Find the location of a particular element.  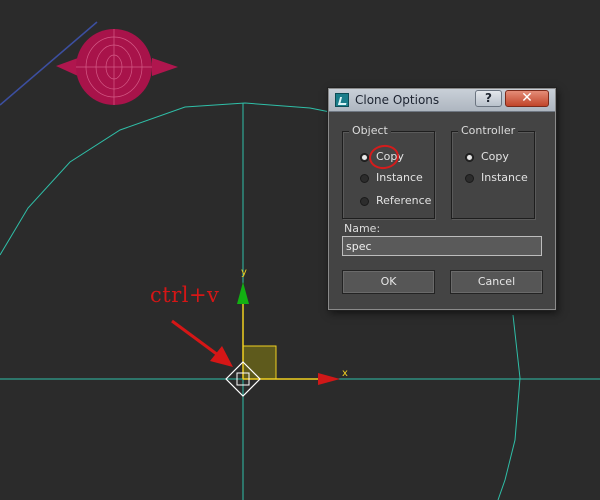

close-icon: ✕ is located at coordinates (527, 98).